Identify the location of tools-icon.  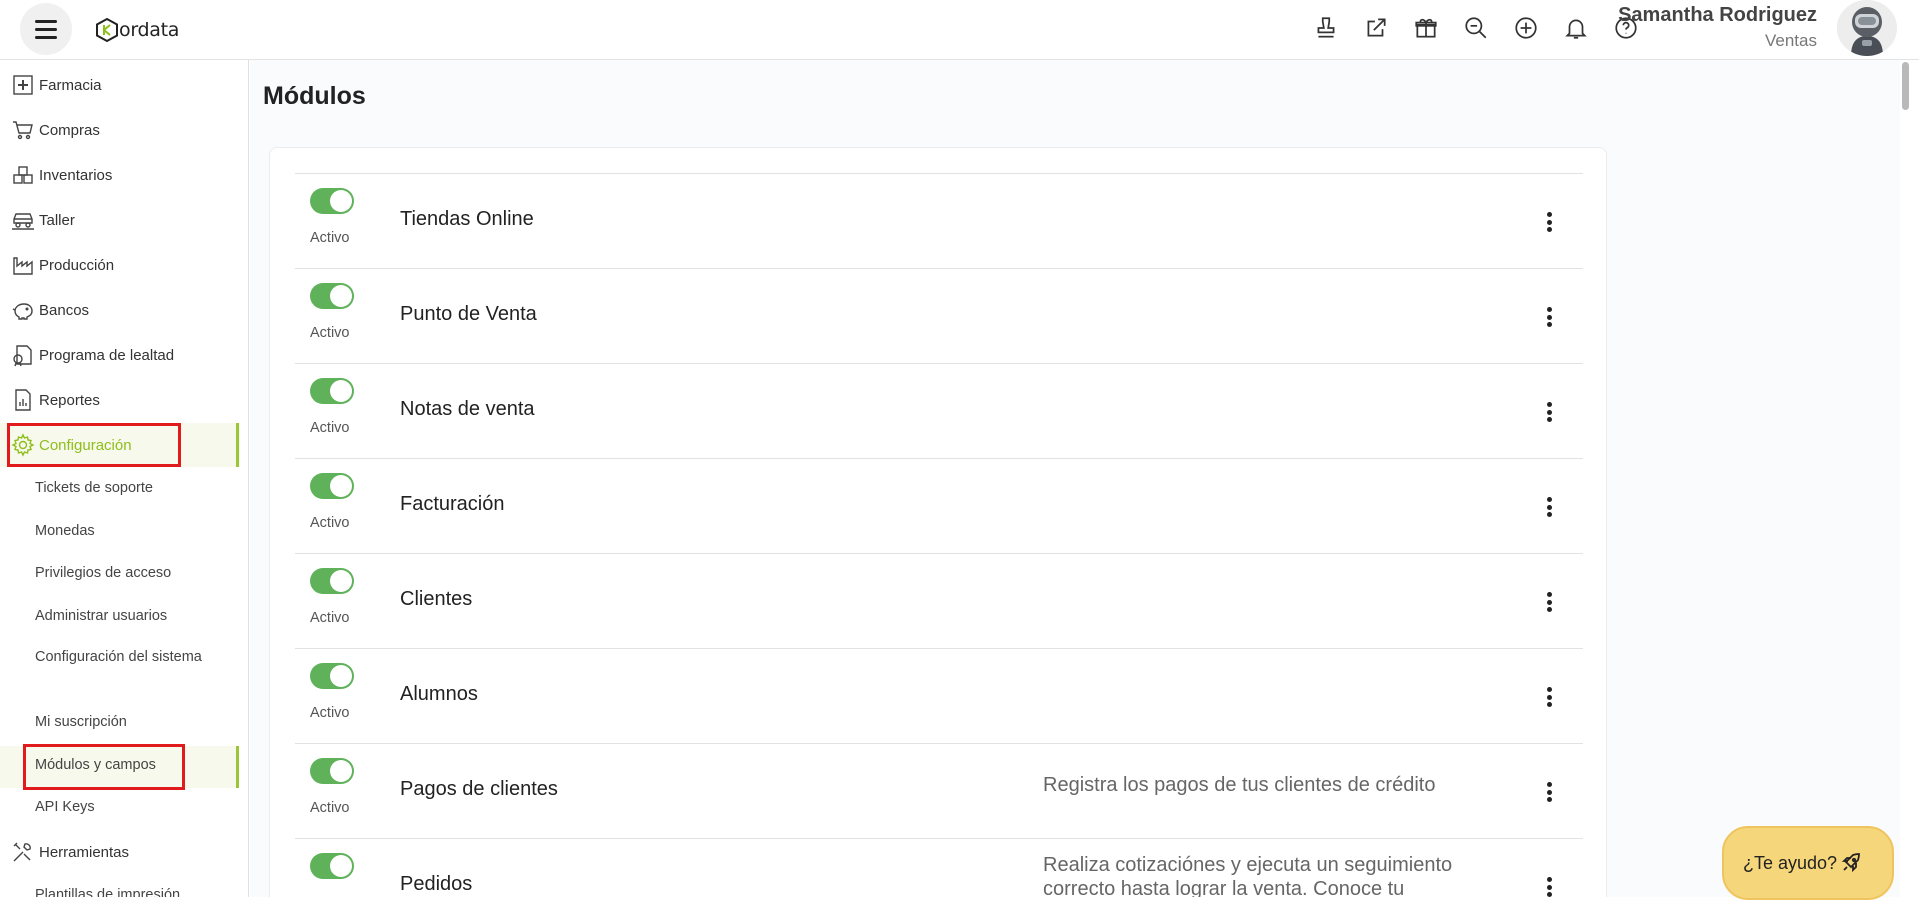
(23, 852).